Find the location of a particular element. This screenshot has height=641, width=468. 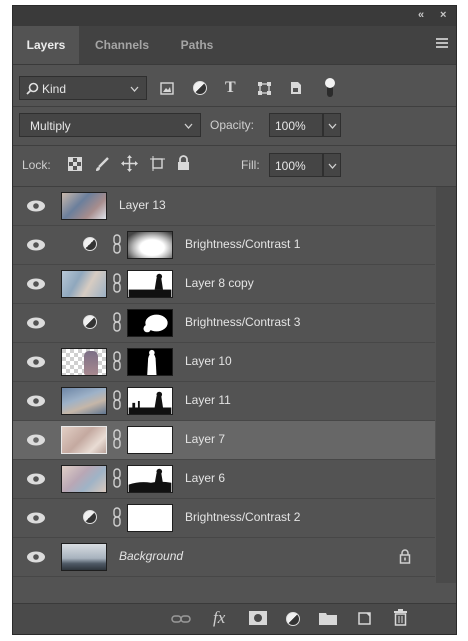

layer-name: Layer 10 is located at coordinates (208, 361).